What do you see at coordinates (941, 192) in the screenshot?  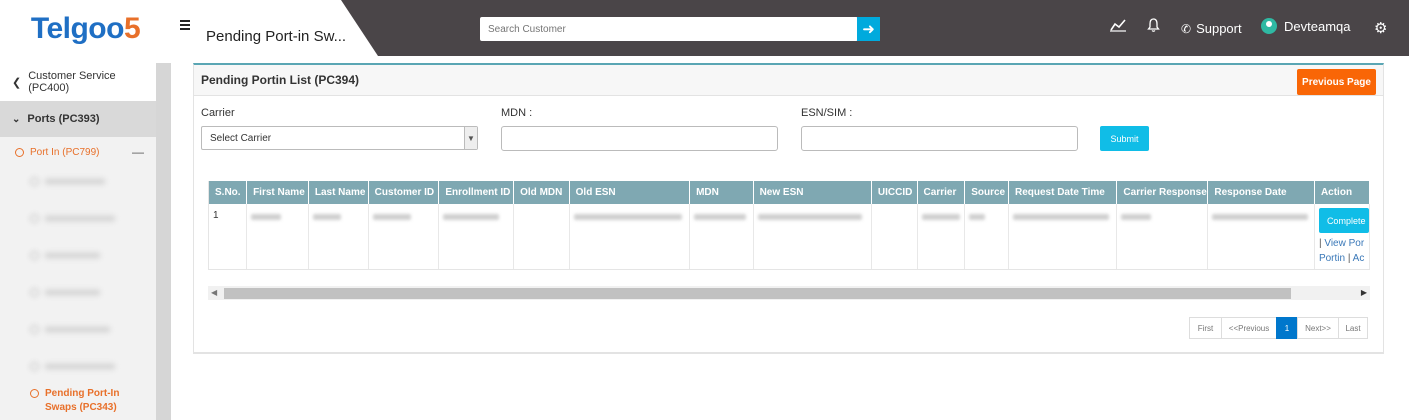 I see `col-header-carrier: Carrier` at bounding box center [941, 192].